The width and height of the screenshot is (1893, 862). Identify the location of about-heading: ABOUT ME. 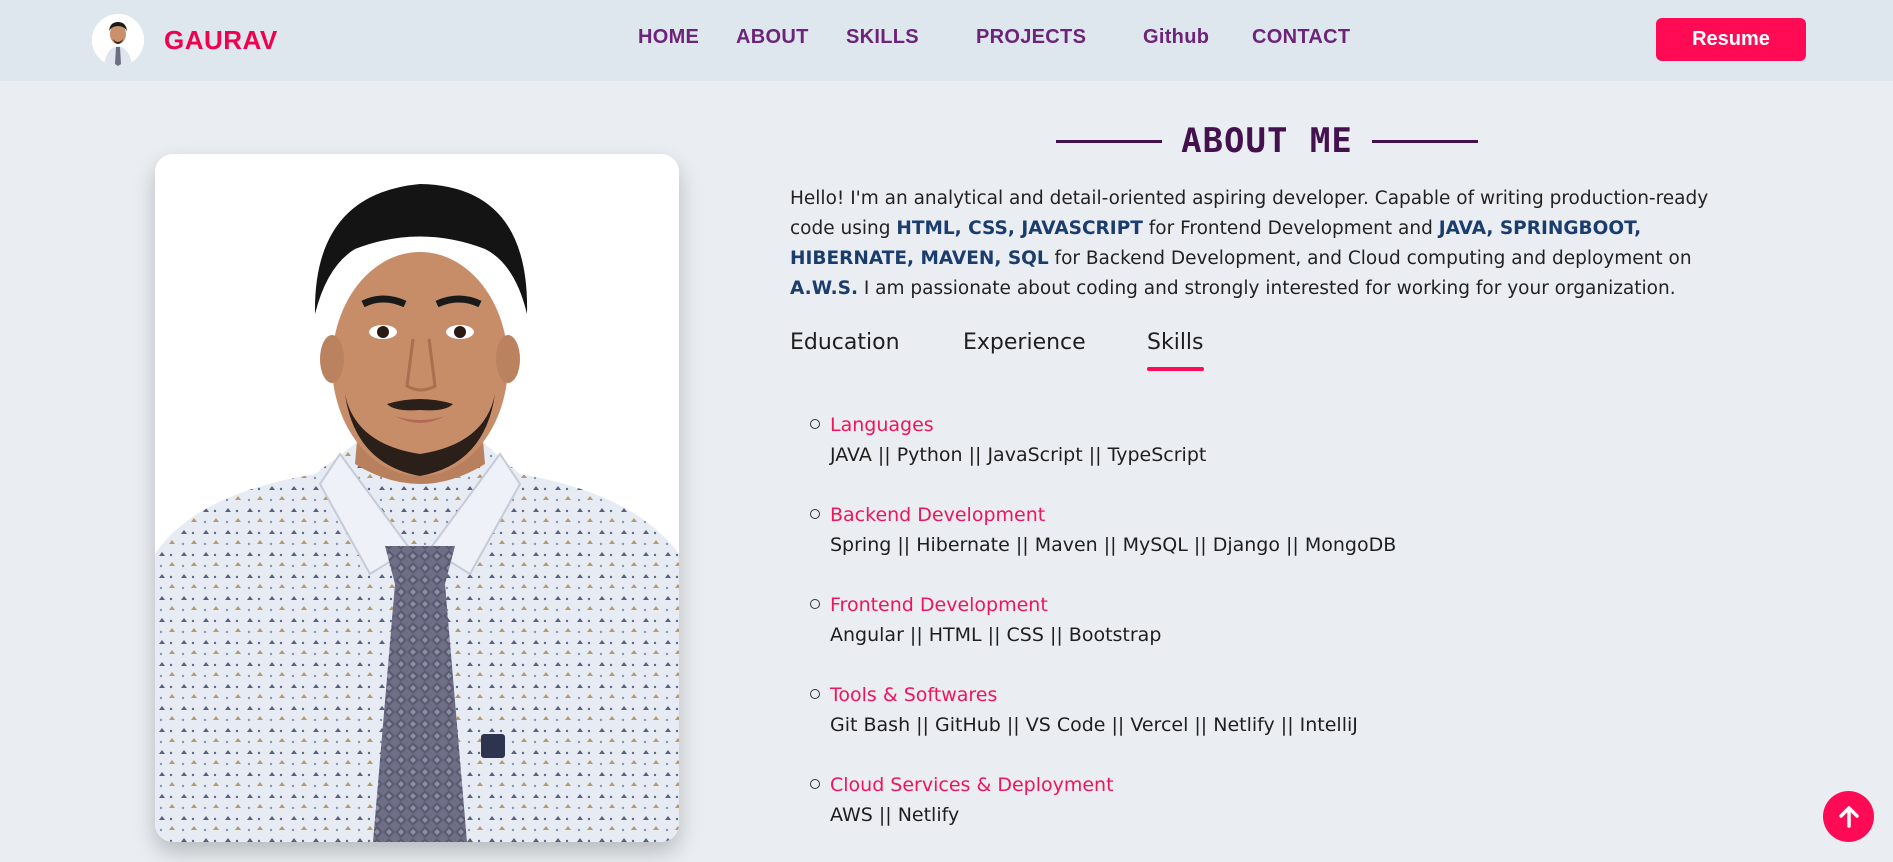
(1267, 141).